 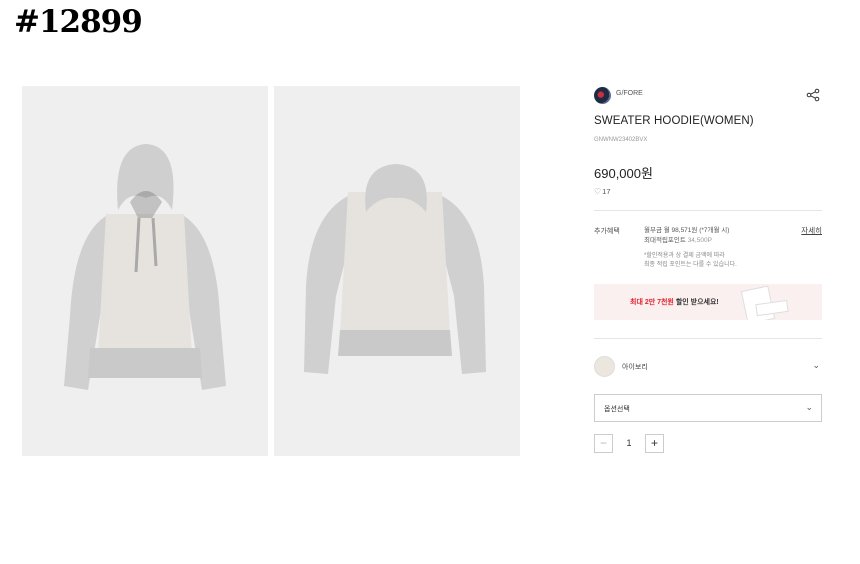 What do you see at coordinates (654, 443) in the screenshot?
I see `quantity-increase-button: +` at bounding box center [654, 443].